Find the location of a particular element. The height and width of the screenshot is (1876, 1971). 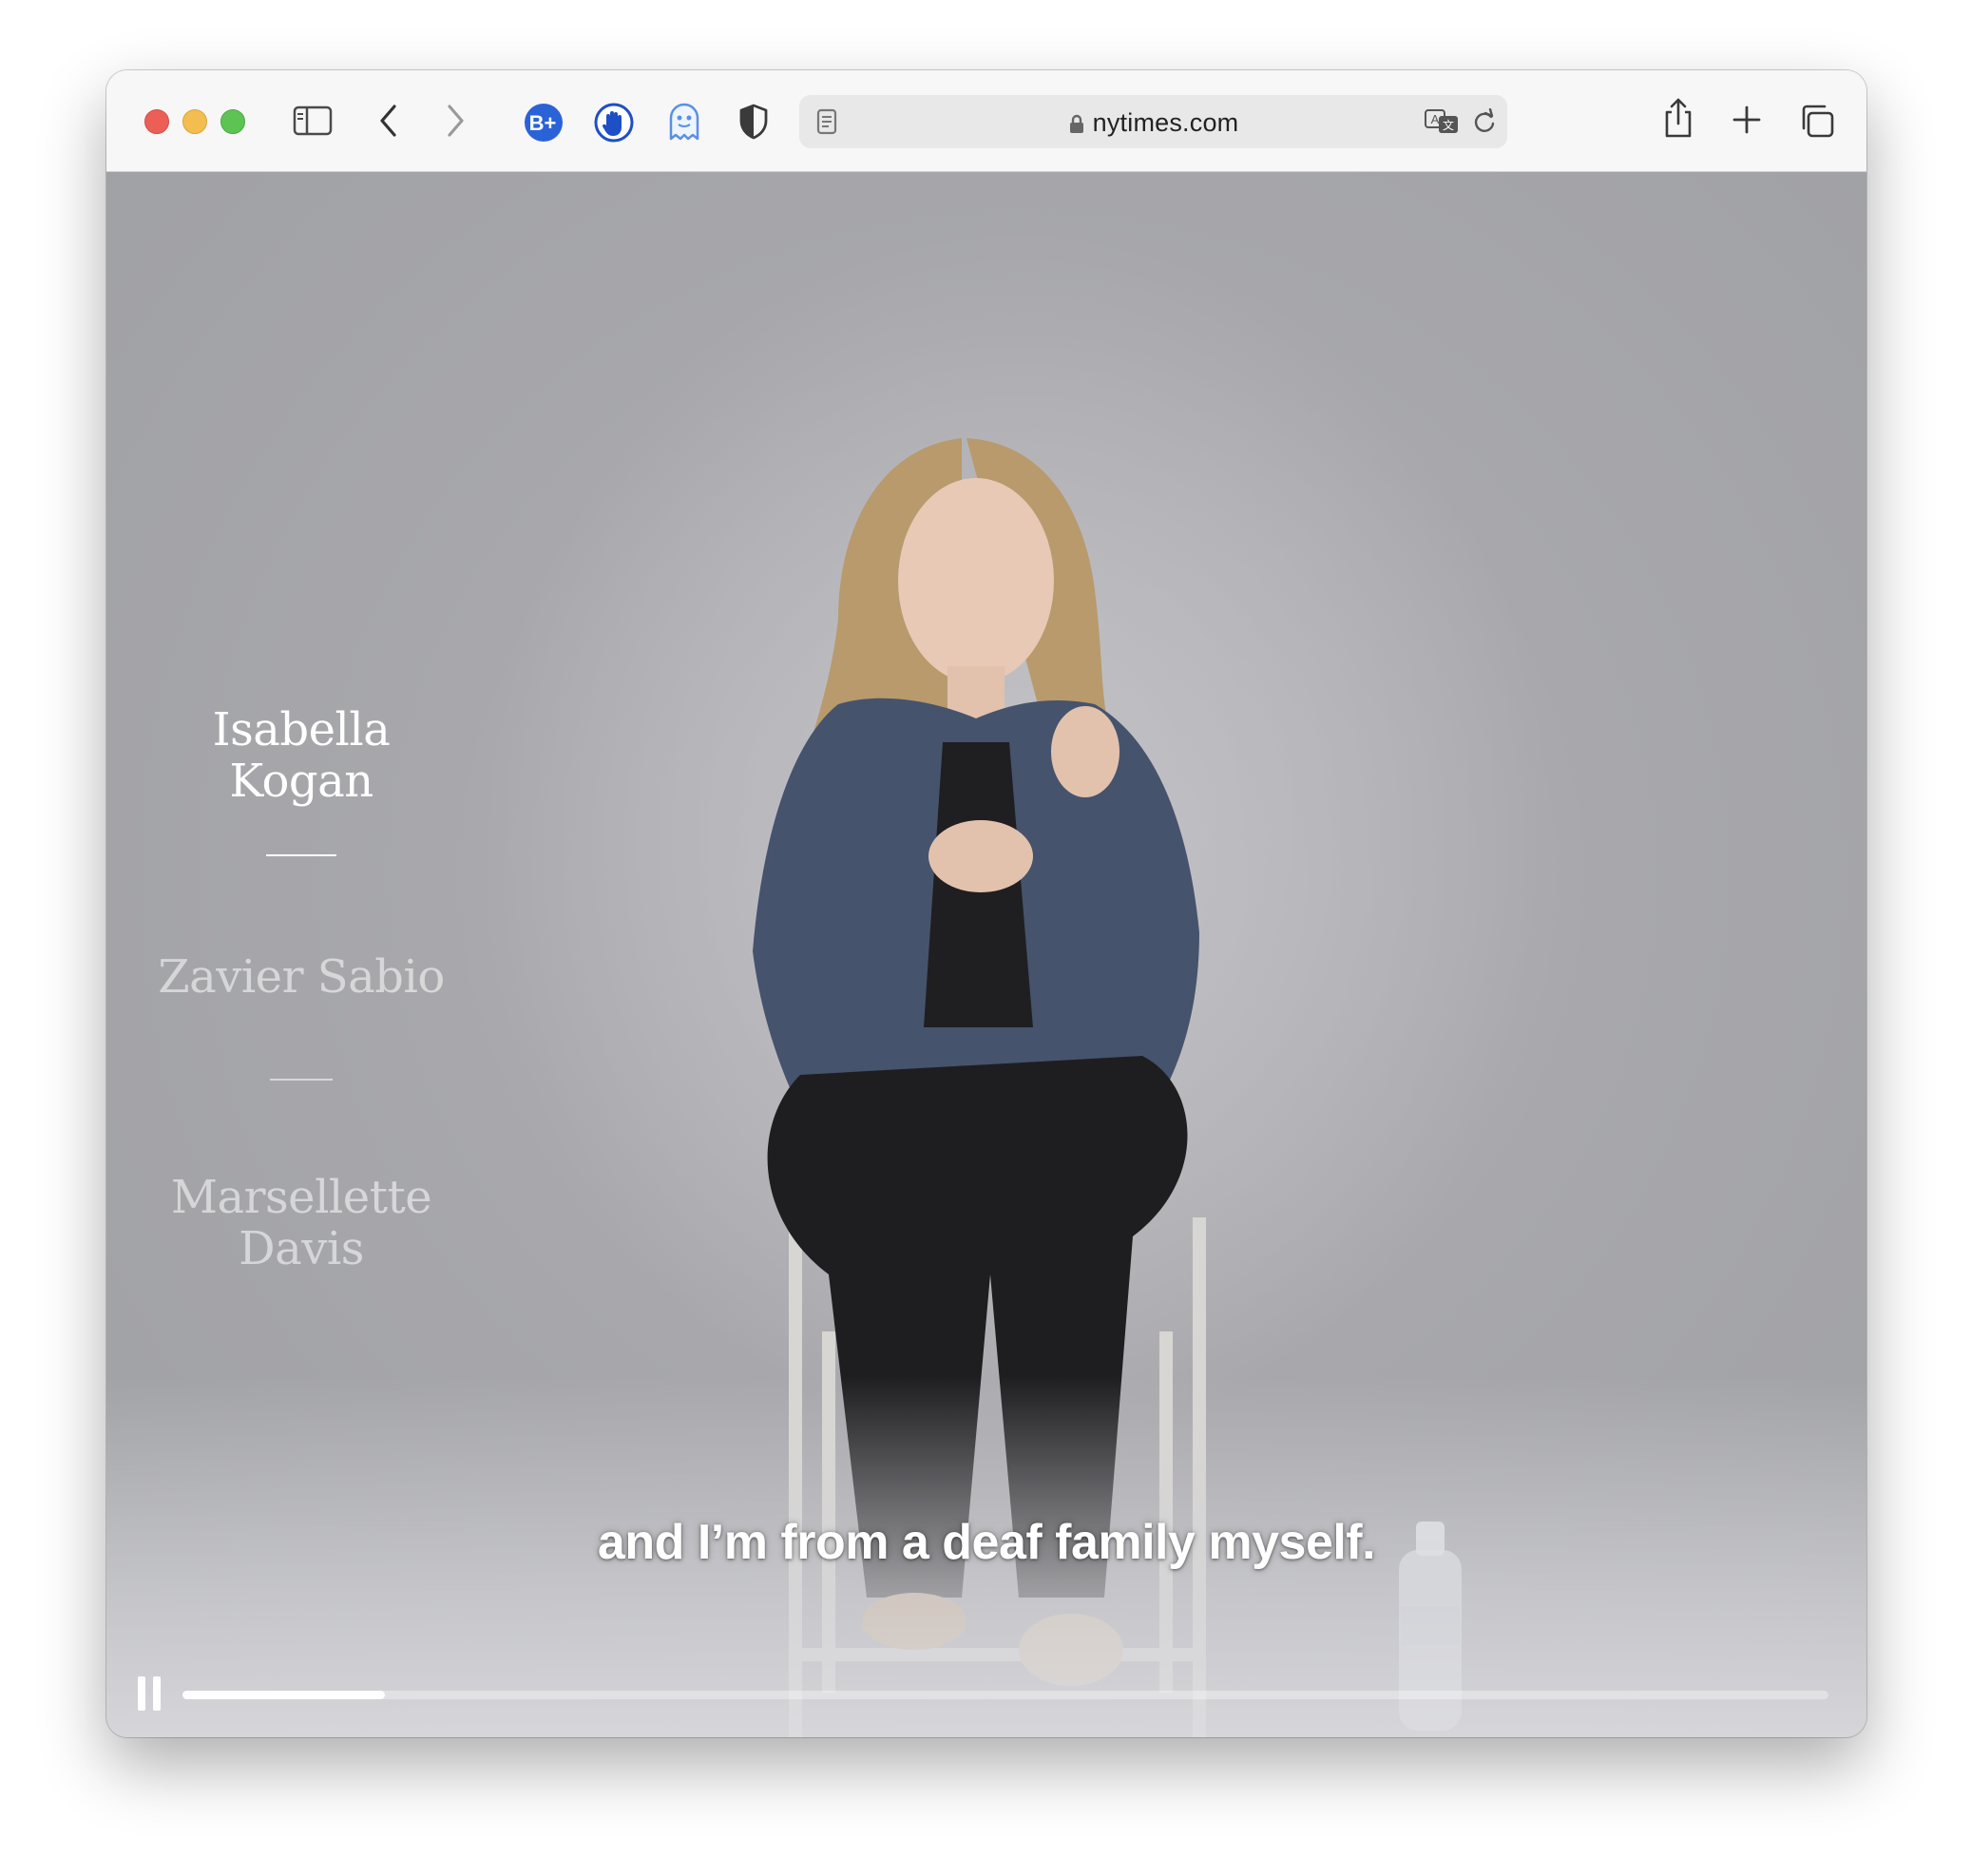

reload-icon is located at coordinates (1484, 122).